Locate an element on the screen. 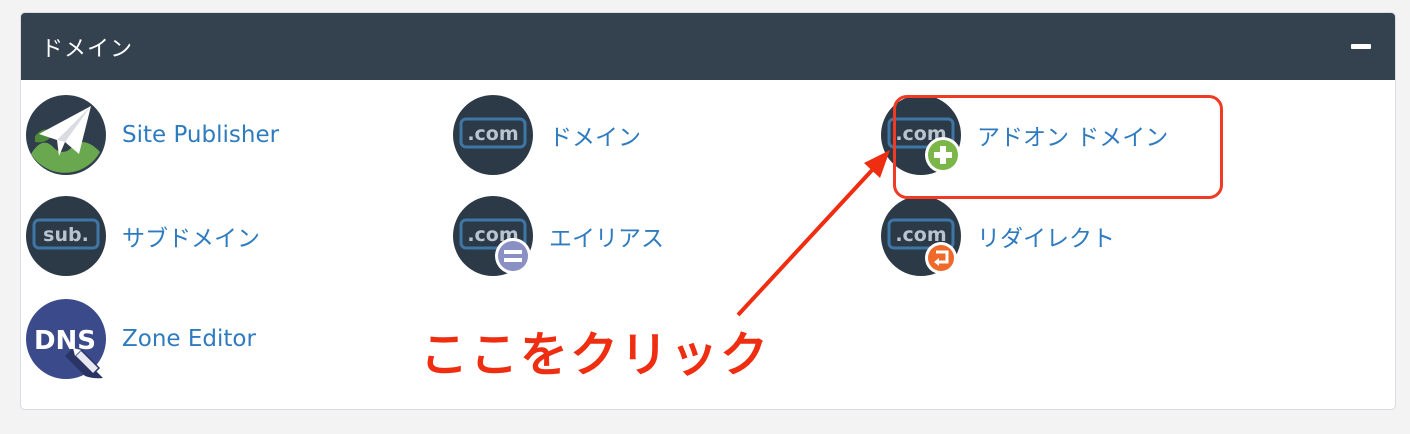 The height and width of the screenshot is (434, 1410). dns-text: DNS is located at coordinates (65, 341).